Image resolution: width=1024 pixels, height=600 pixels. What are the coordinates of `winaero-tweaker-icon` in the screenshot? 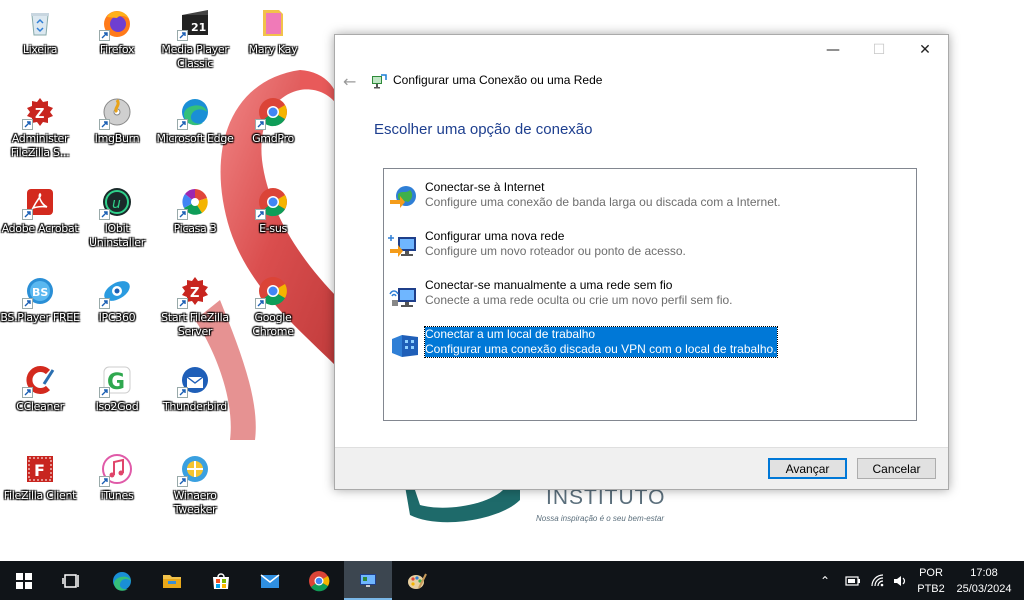 It's located at (194, 470).